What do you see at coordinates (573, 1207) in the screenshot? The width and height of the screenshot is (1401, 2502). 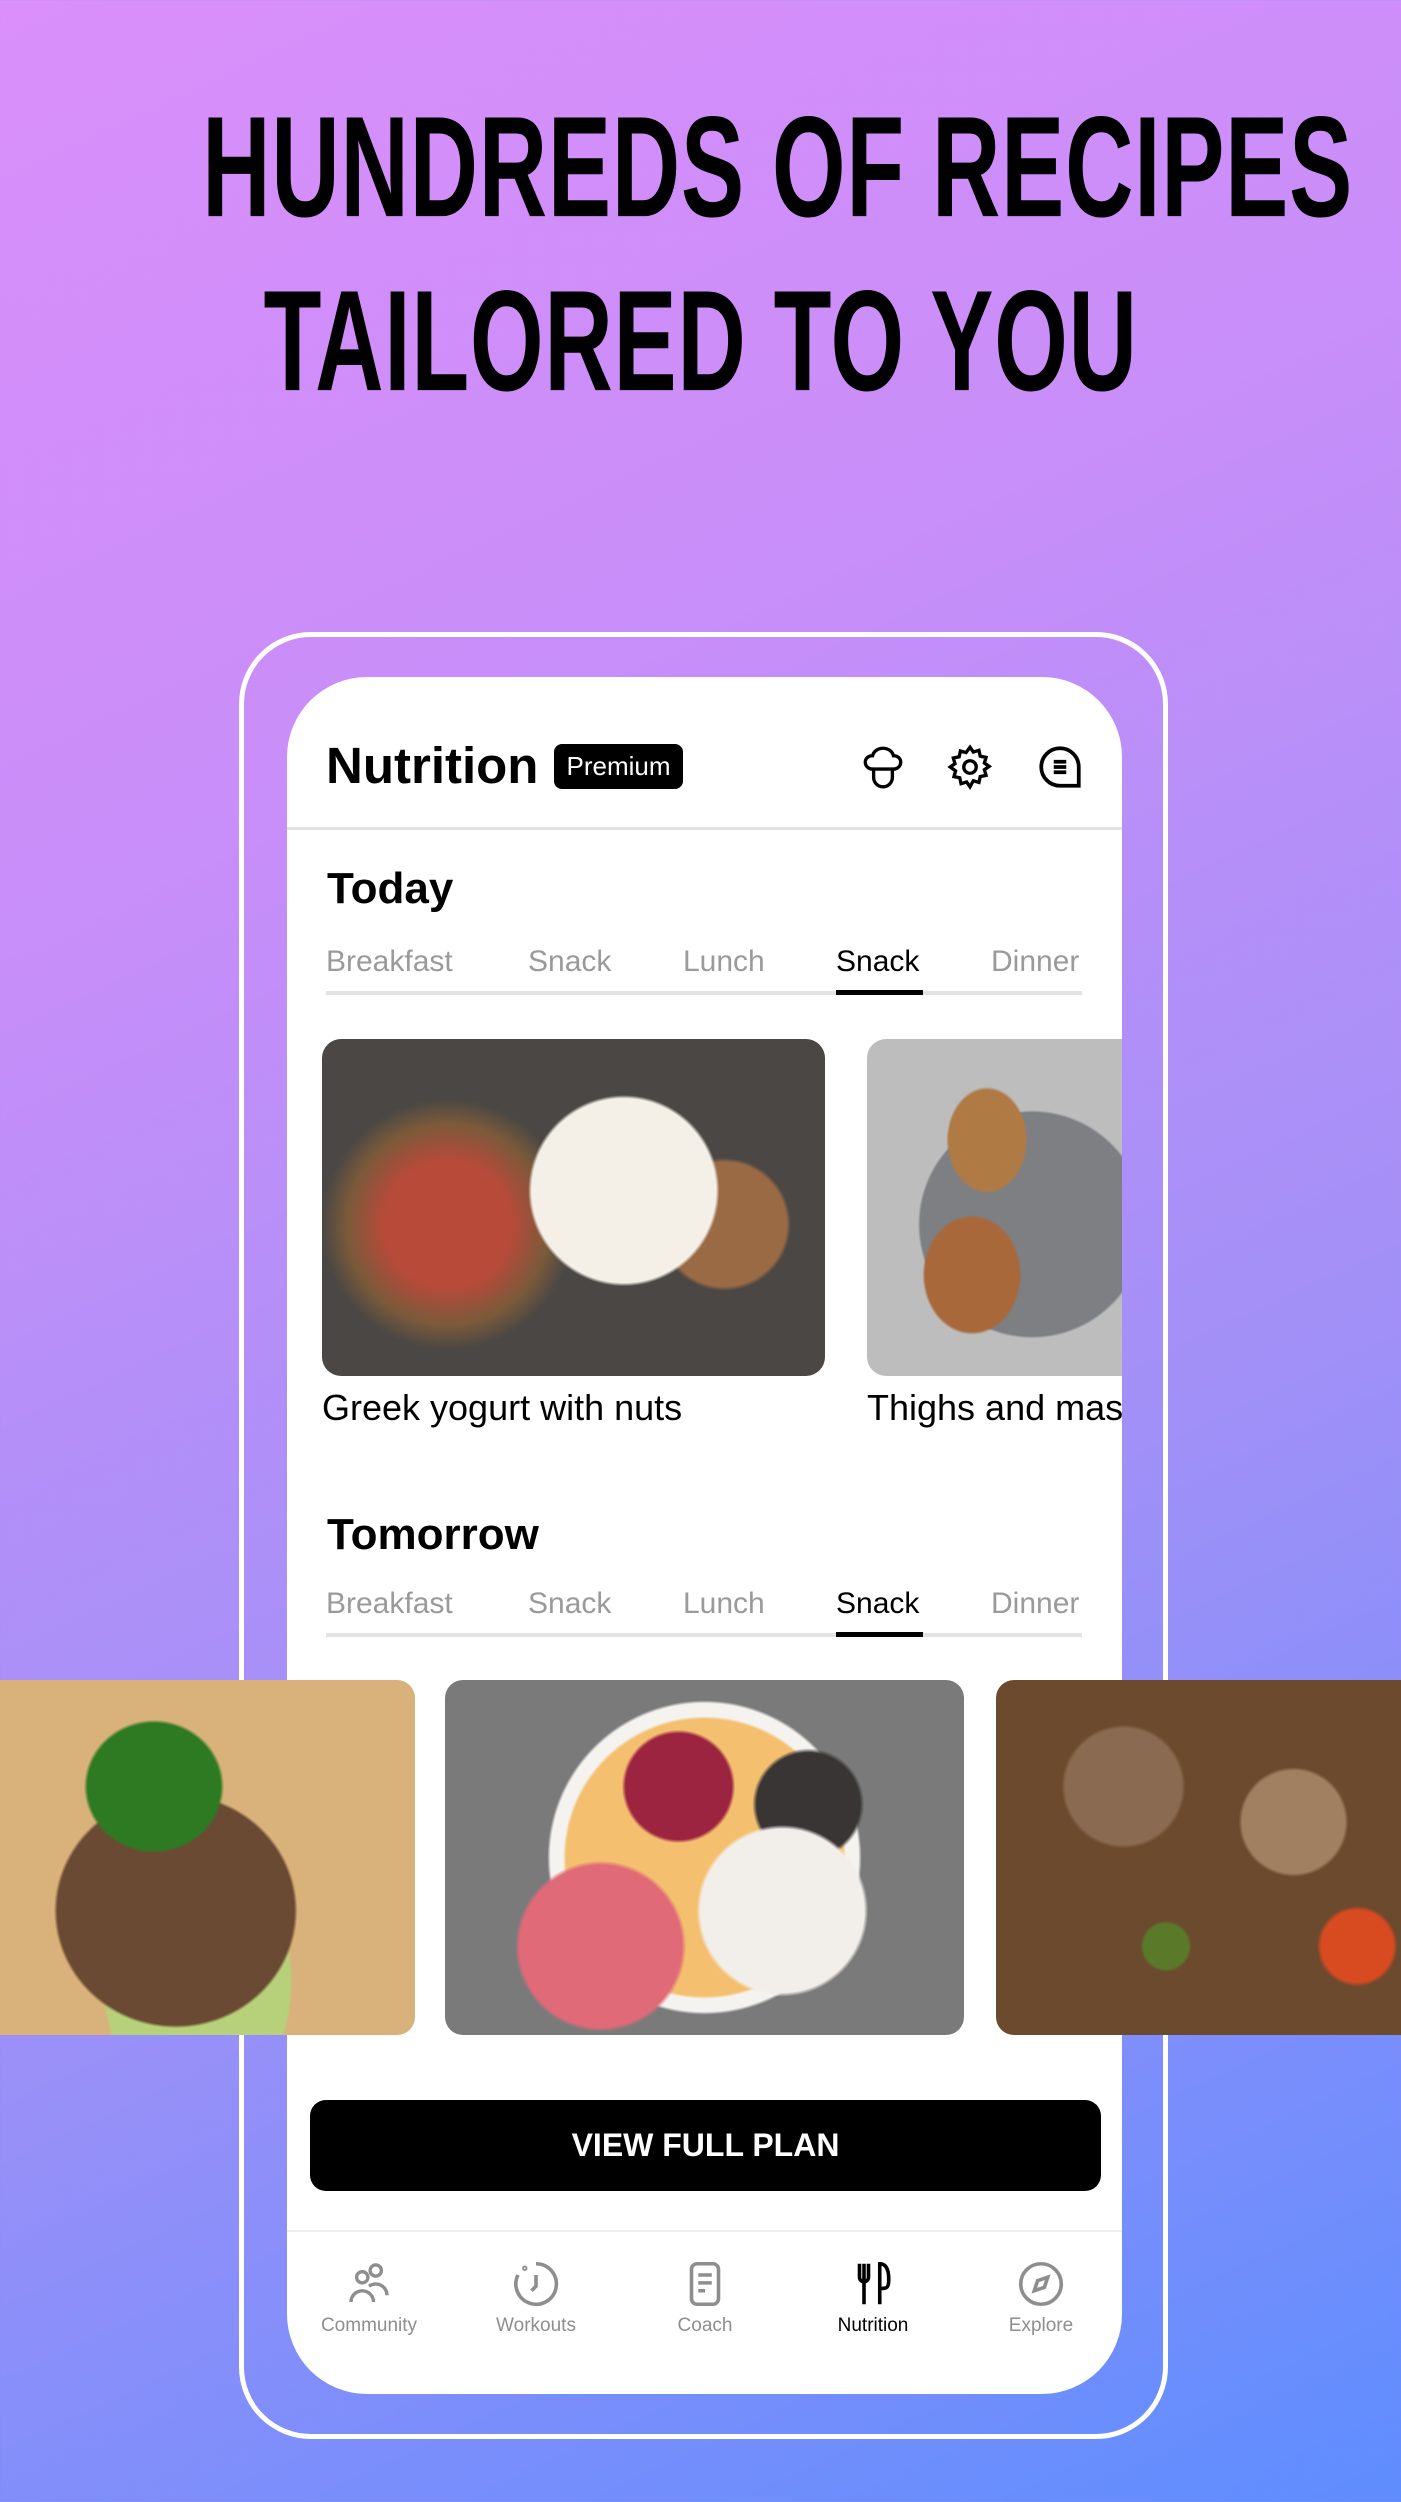 I see `yogurt-bowl-image` at bounding box center [573, 1207].